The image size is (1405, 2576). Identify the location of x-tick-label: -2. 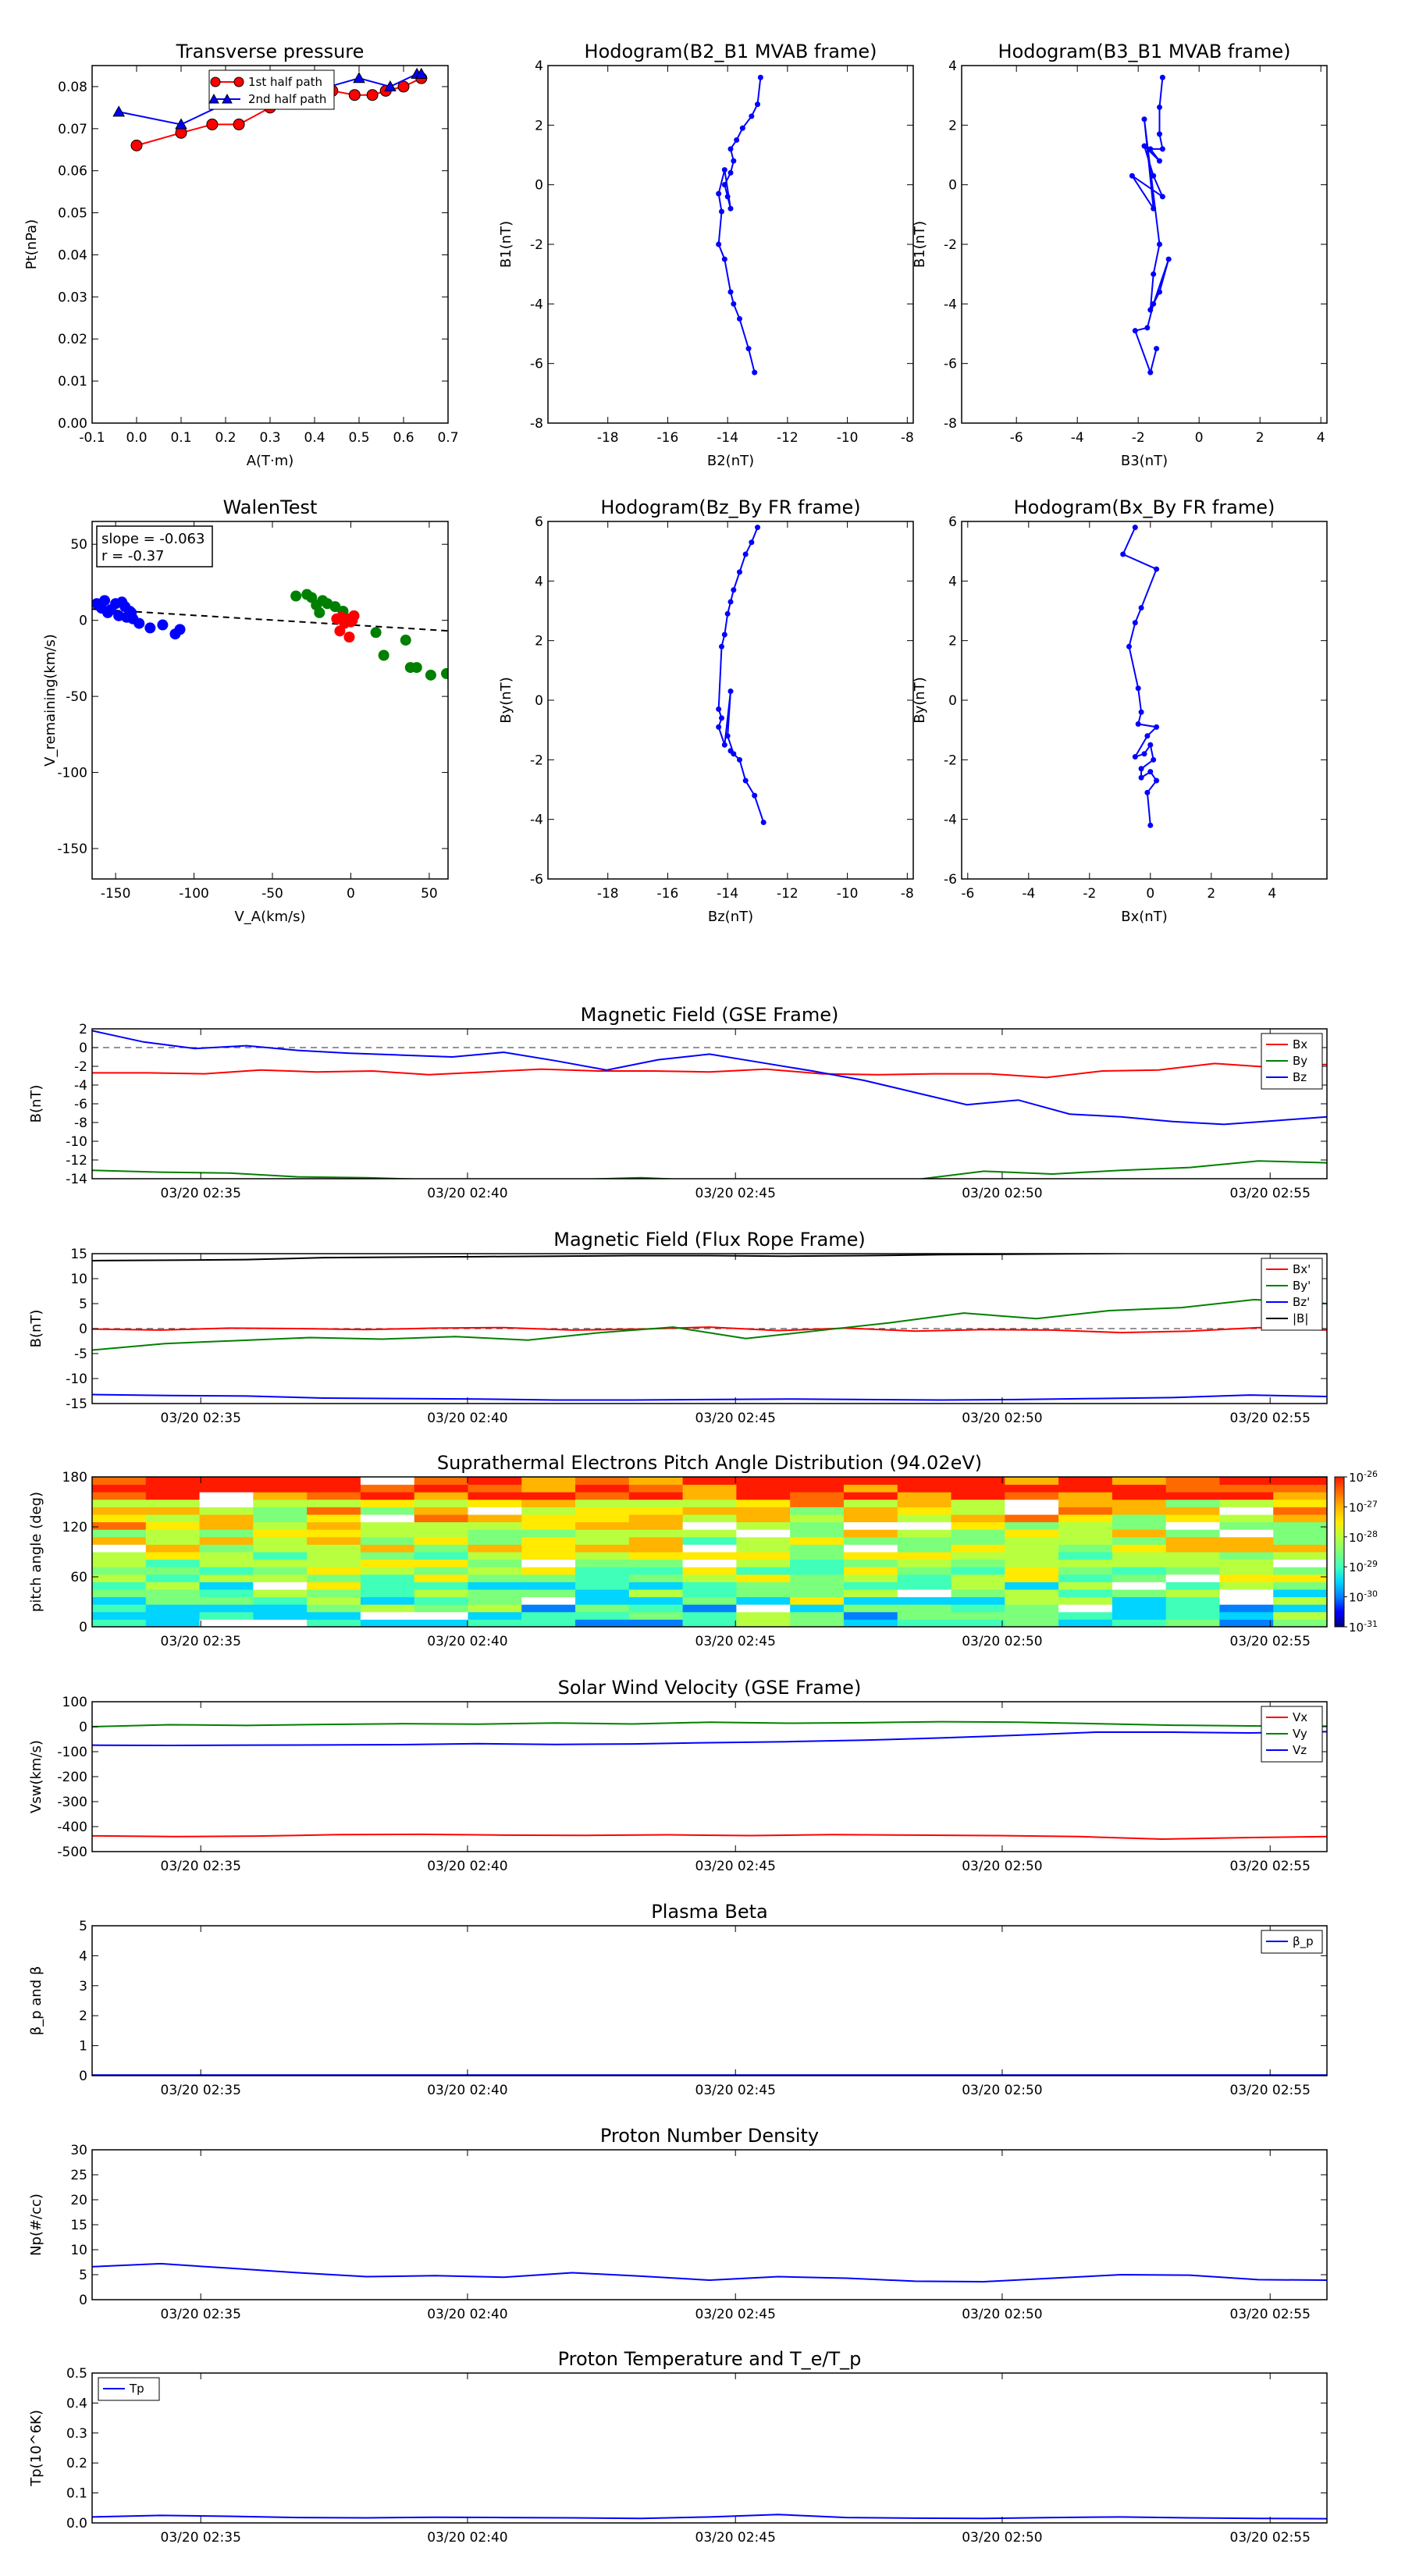
(1139, 438).